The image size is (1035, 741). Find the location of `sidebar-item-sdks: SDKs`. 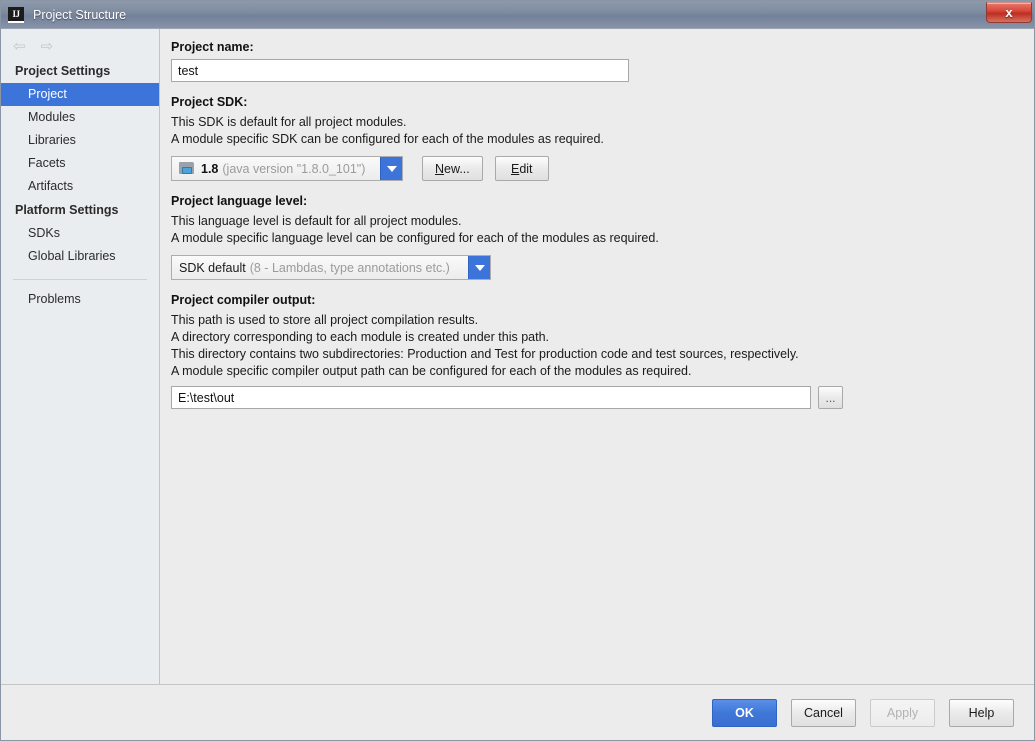

sidebar-item-sdks: SDKs is located at coordinates (80, 233).